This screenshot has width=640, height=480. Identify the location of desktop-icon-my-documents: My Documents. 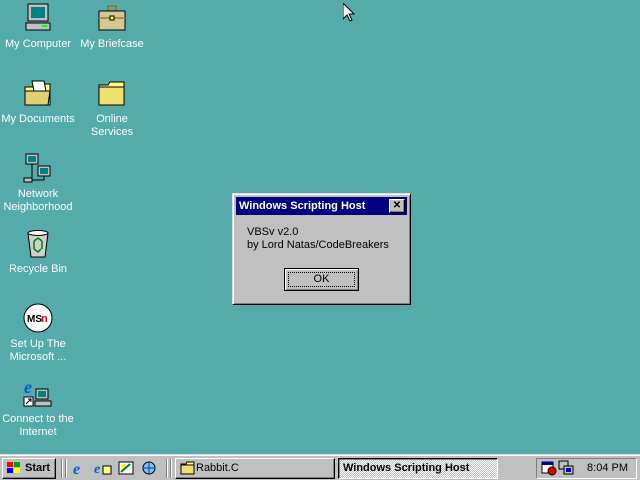
(38, 101).